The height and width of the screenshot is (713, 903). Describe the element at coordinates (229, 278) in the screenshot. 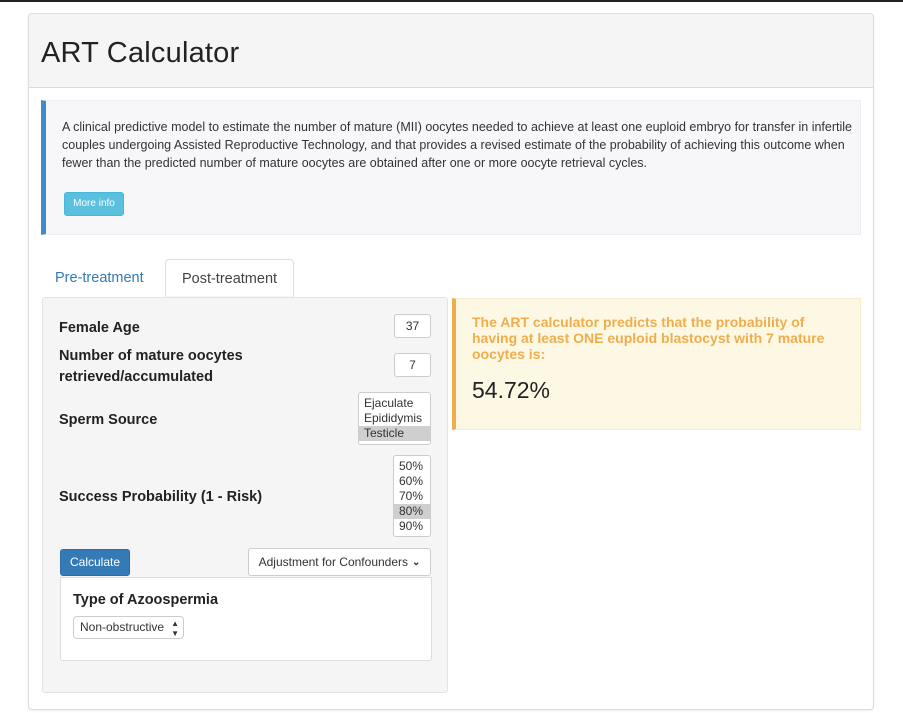

I see `tab-post-treatment: Post-treatment` at that location.